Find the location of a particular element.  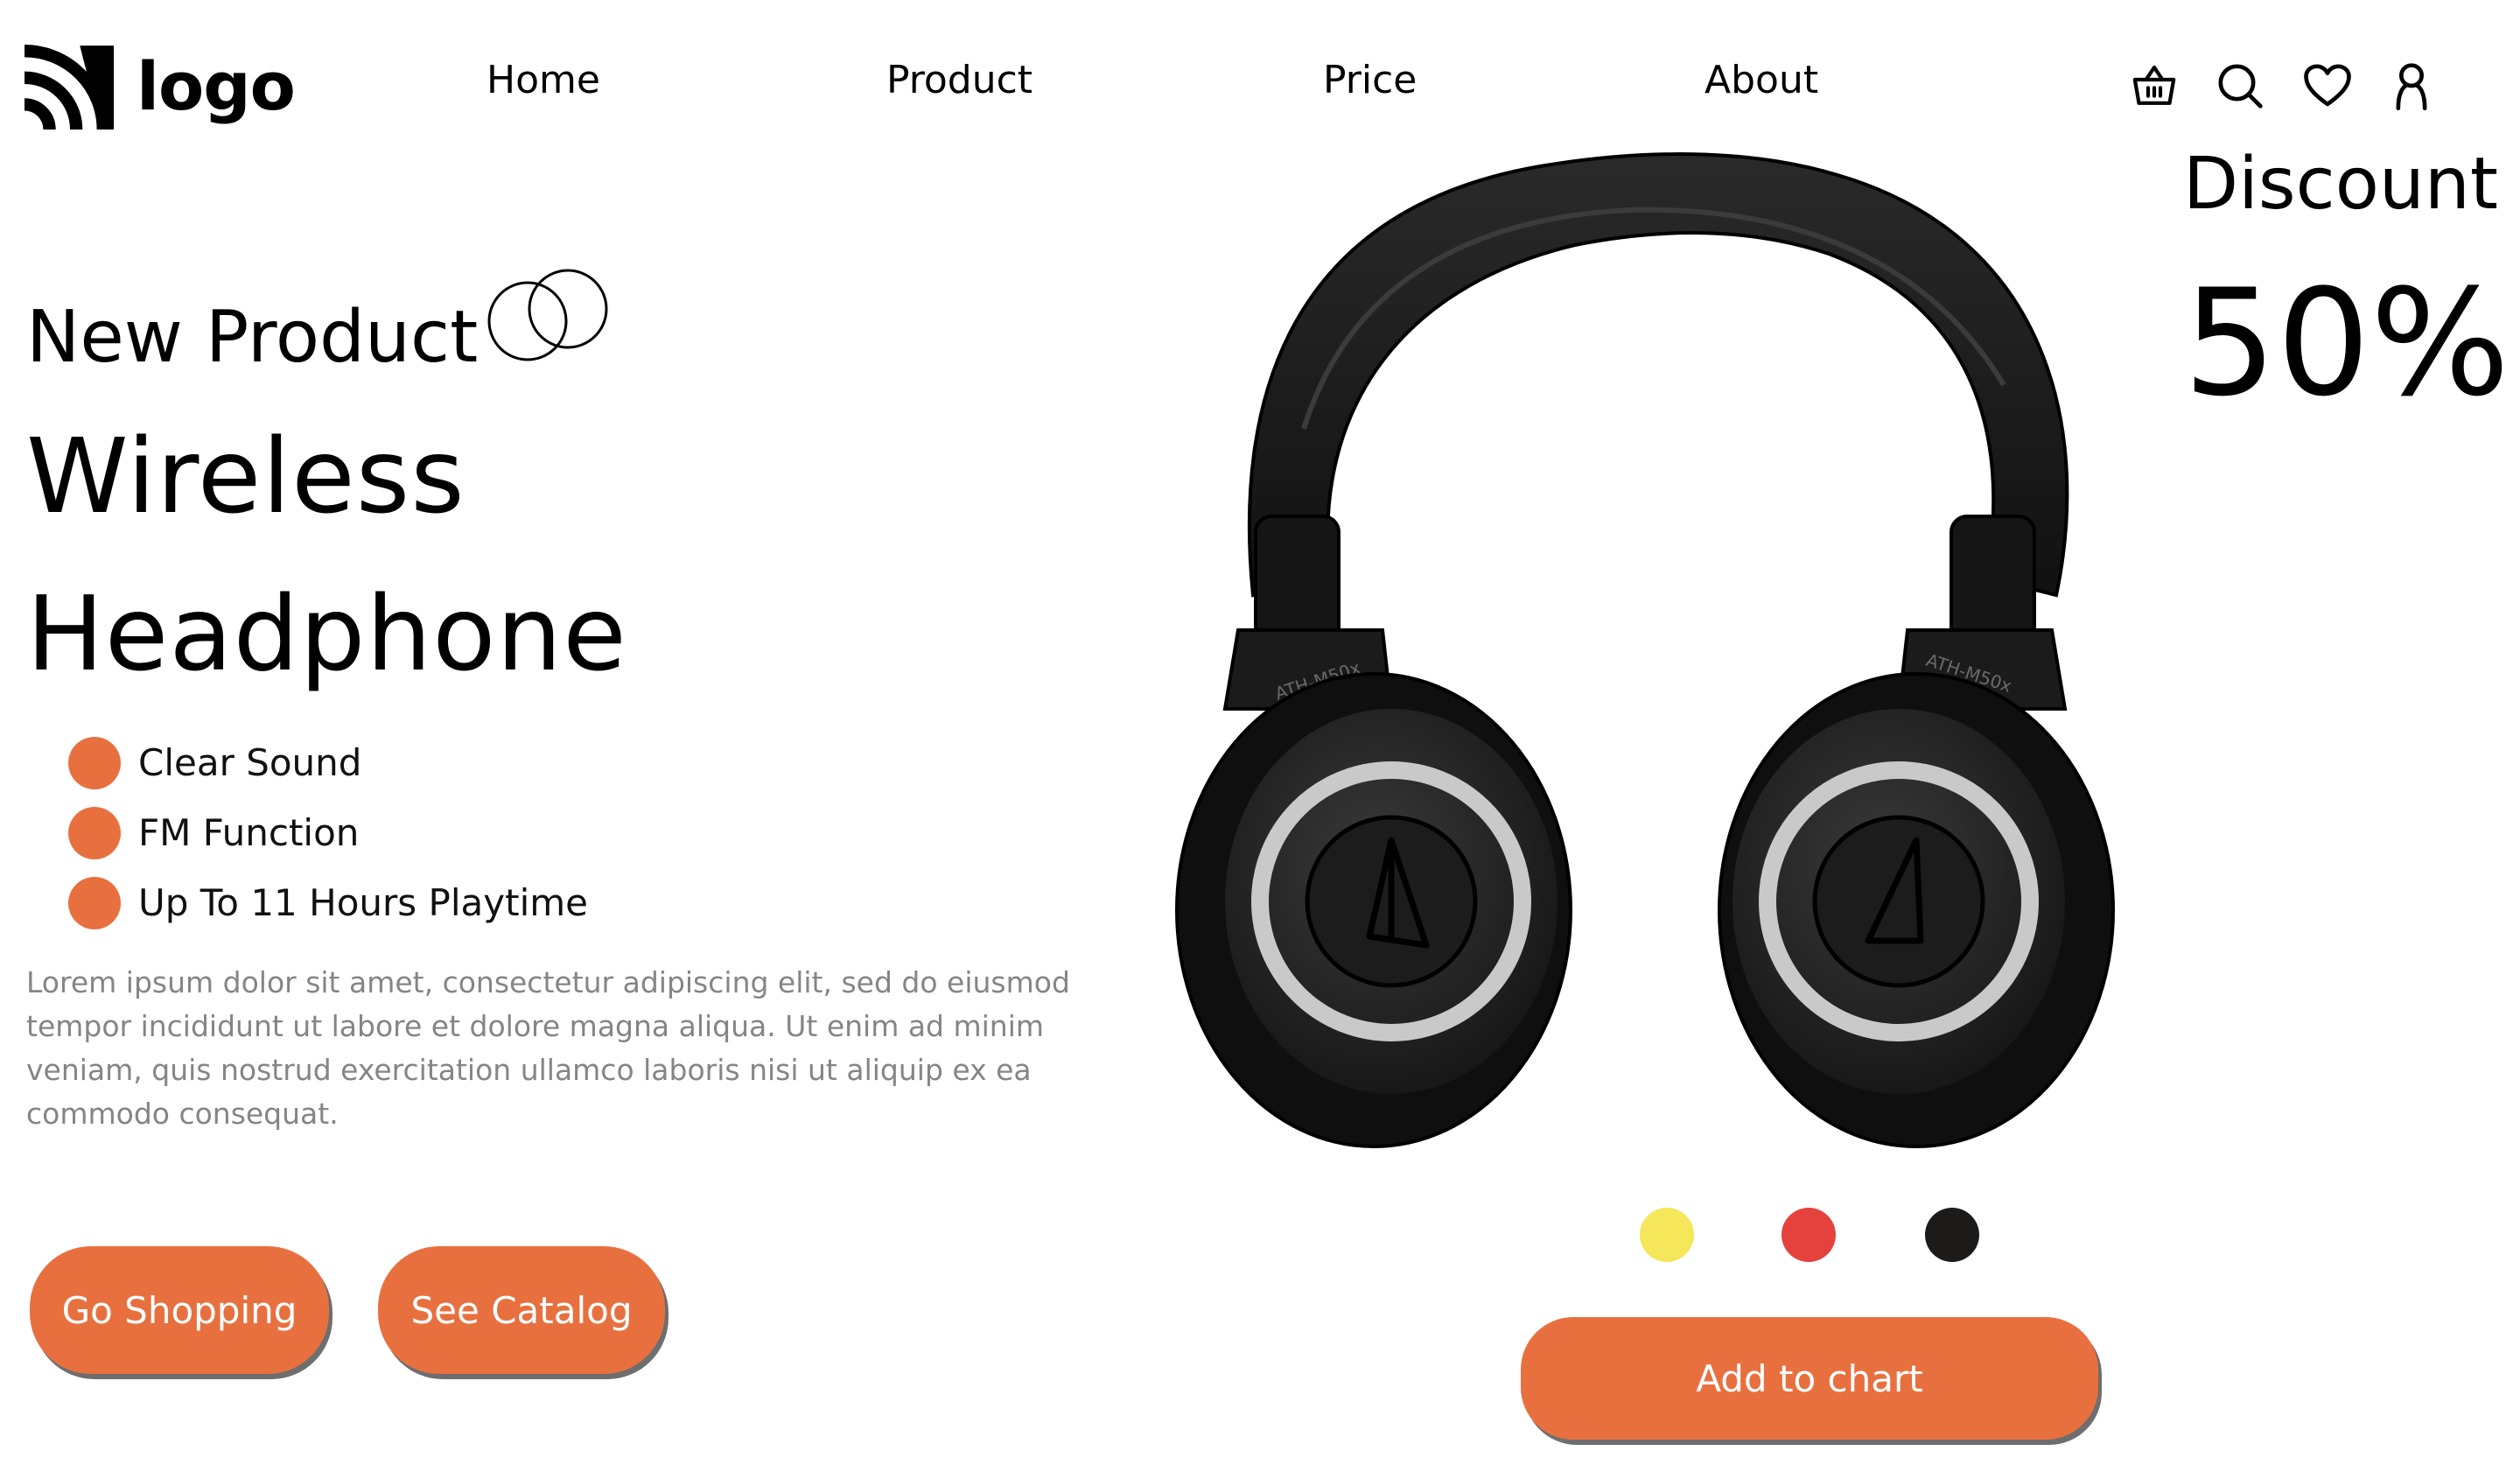

user-icon is located at coordinates (2411, 85).